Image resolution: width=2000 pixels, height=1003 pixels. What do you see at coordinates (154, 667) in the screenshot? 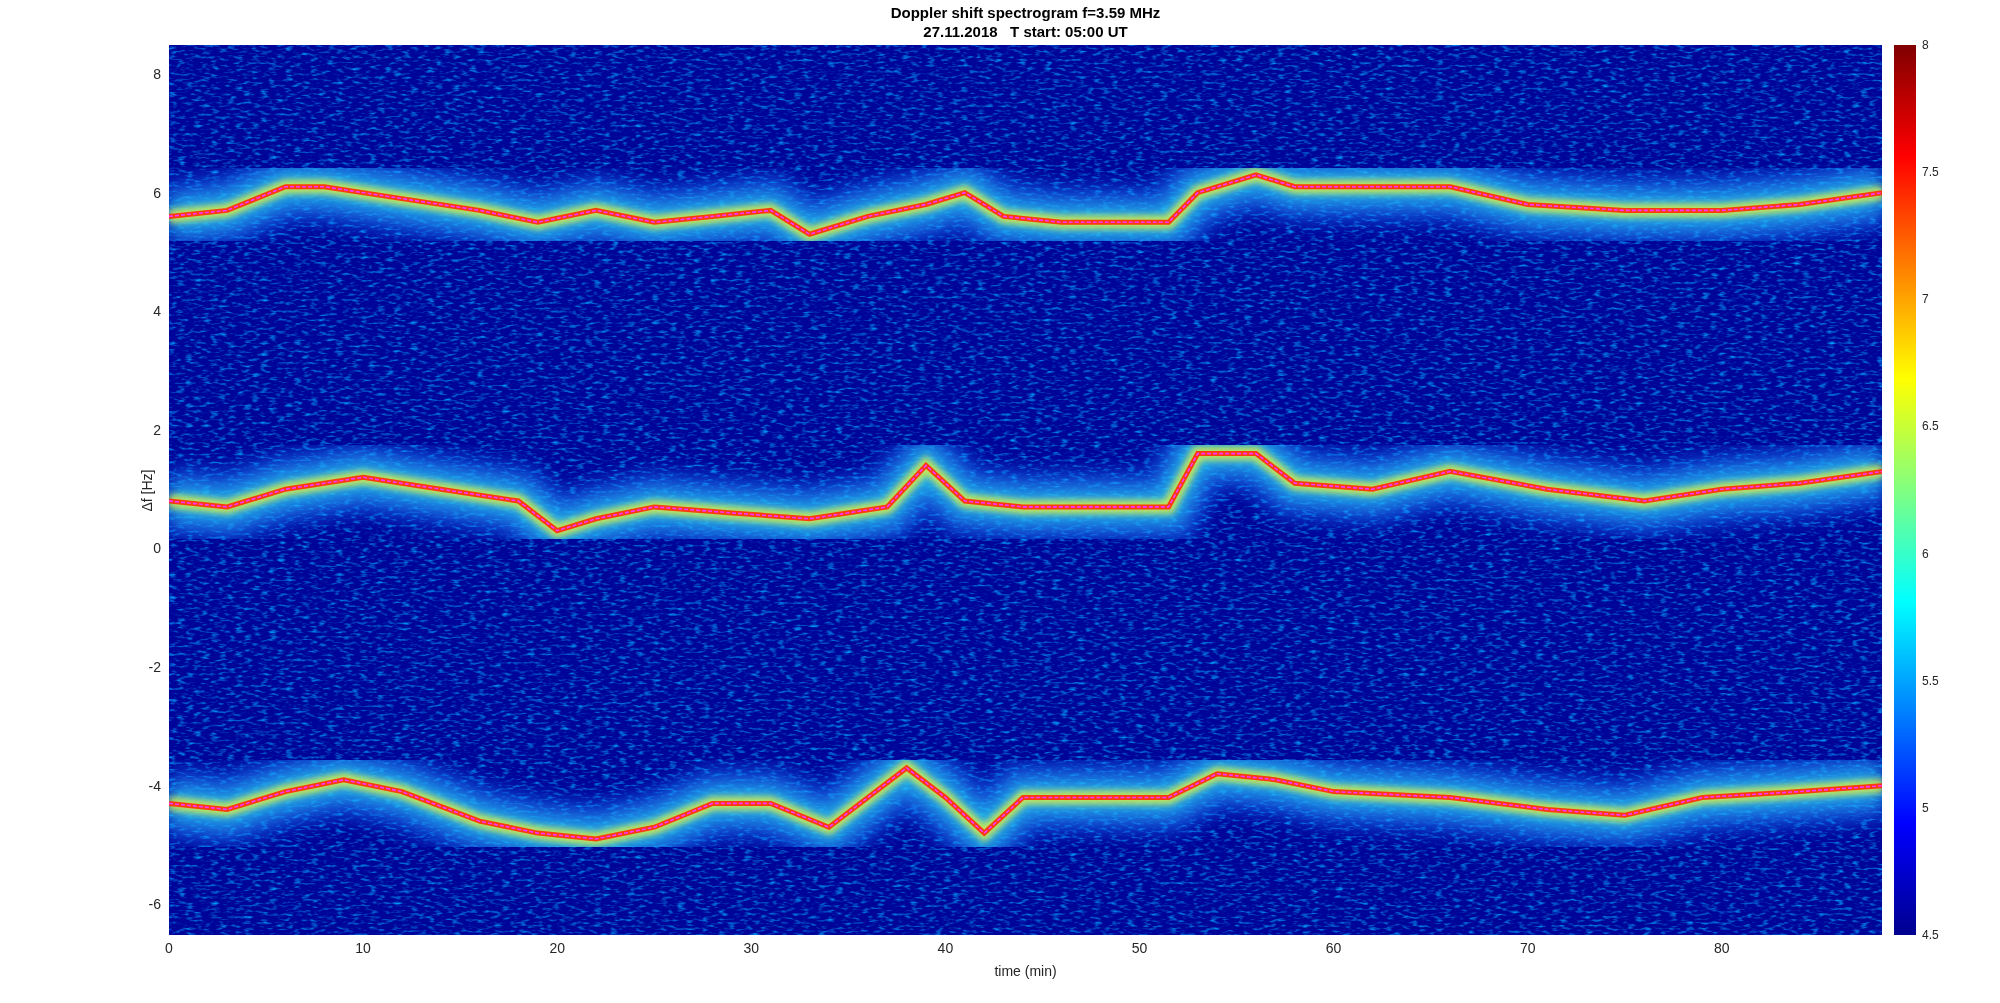
I see `tick-label: -2` at bounding box center [154, 667].